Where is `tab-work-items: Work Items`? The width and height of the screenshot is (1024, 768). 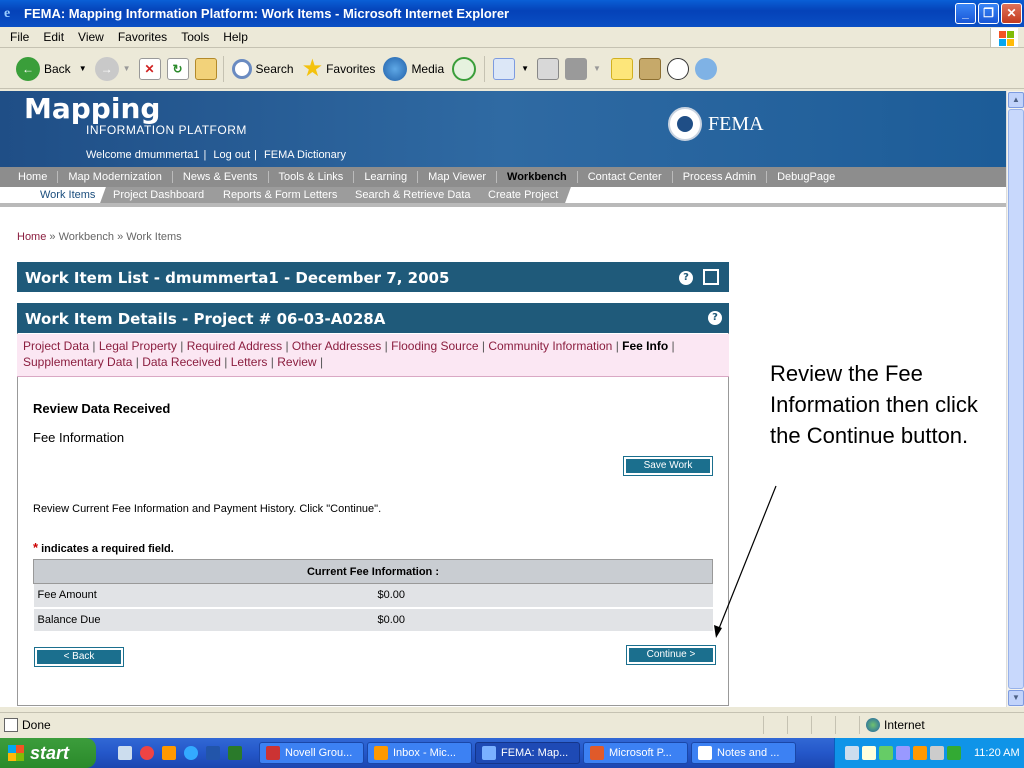
tab-work-items: Work Items is located at coordinates (68, 195).